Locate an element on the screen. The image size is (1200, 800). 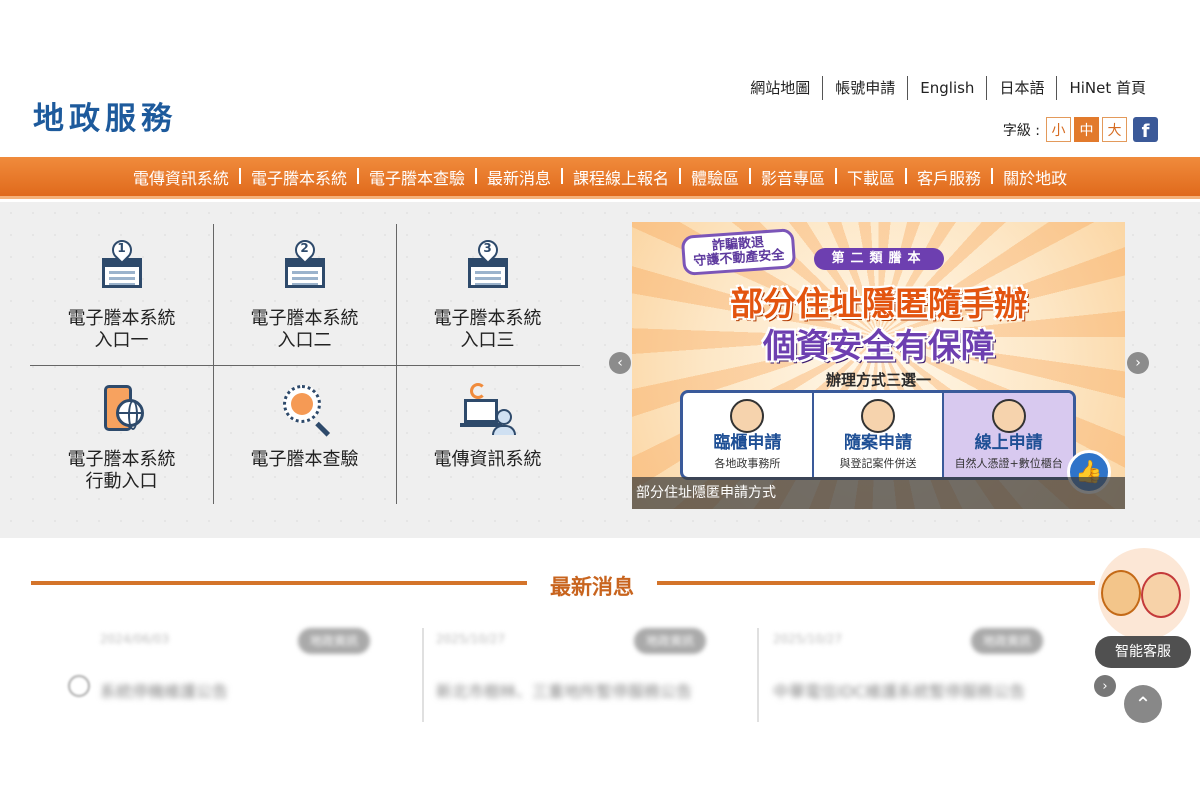
top-links: 網站地圖 帳號申請 English 日本語 HiNet 首頁 is located at coordinates (948, 88).